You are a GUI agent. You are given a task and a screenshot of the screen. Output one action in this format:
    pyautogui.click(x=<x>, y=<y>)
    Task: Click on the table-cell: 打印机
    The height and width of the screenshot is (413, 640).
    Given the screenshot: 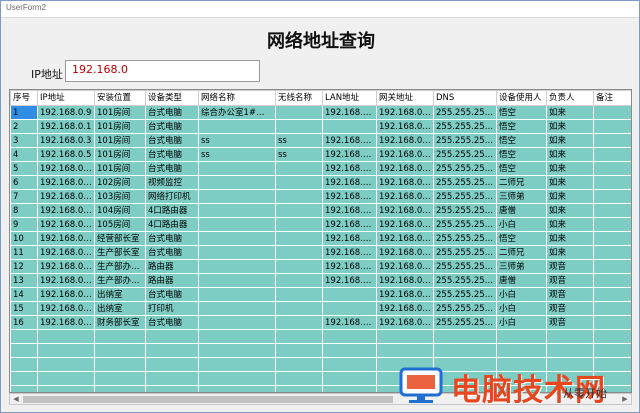 What is the action you would take?
    pyautogui.click(x=172, y=308)
    